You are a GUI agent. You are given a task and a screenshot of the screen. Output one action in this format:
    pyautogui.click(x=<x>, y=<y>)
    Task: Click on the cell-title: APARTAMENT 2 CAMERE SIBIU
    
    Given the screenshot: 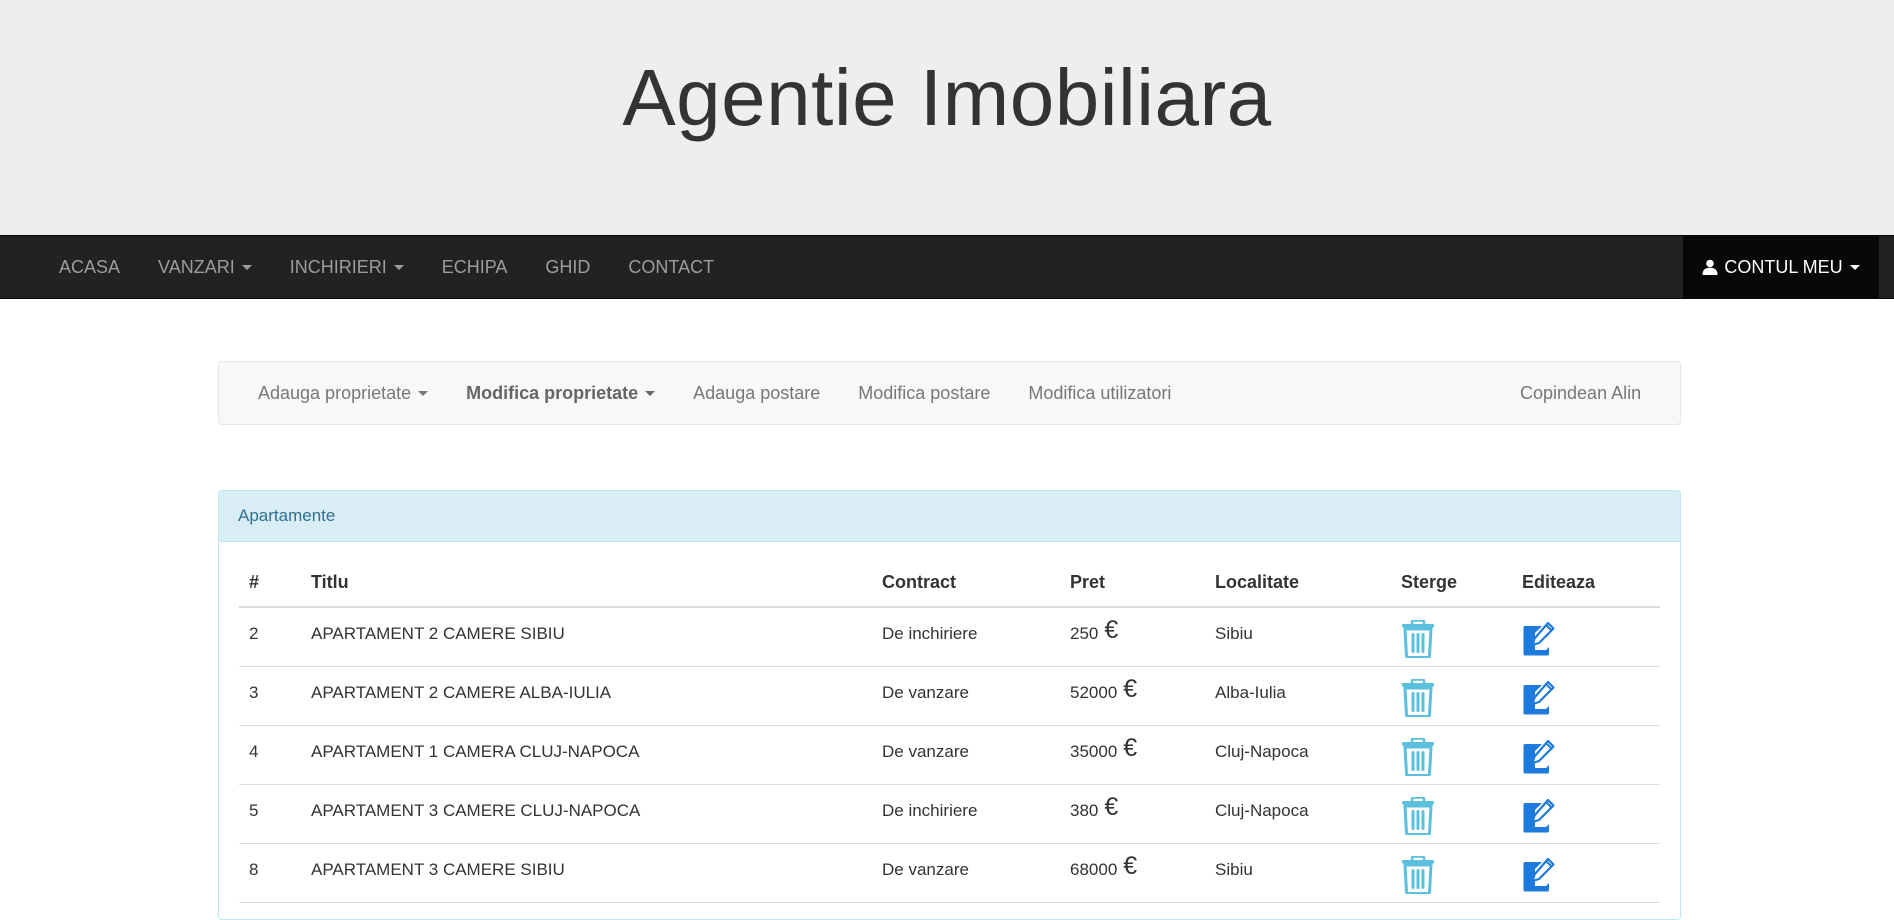 What is the action you would take?
    pyautogui.click(x=438, y=633)
    